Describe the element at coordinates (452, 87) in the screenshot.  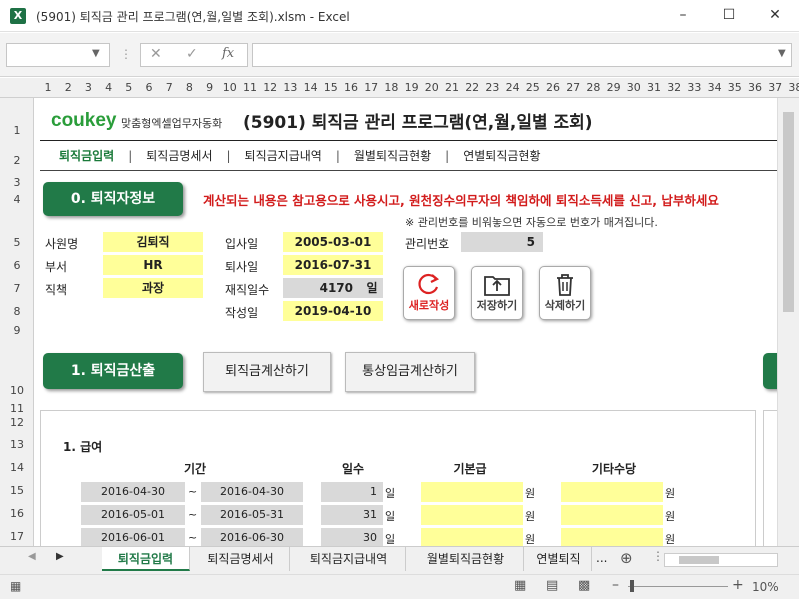
I see `column-21: 21` at that location.